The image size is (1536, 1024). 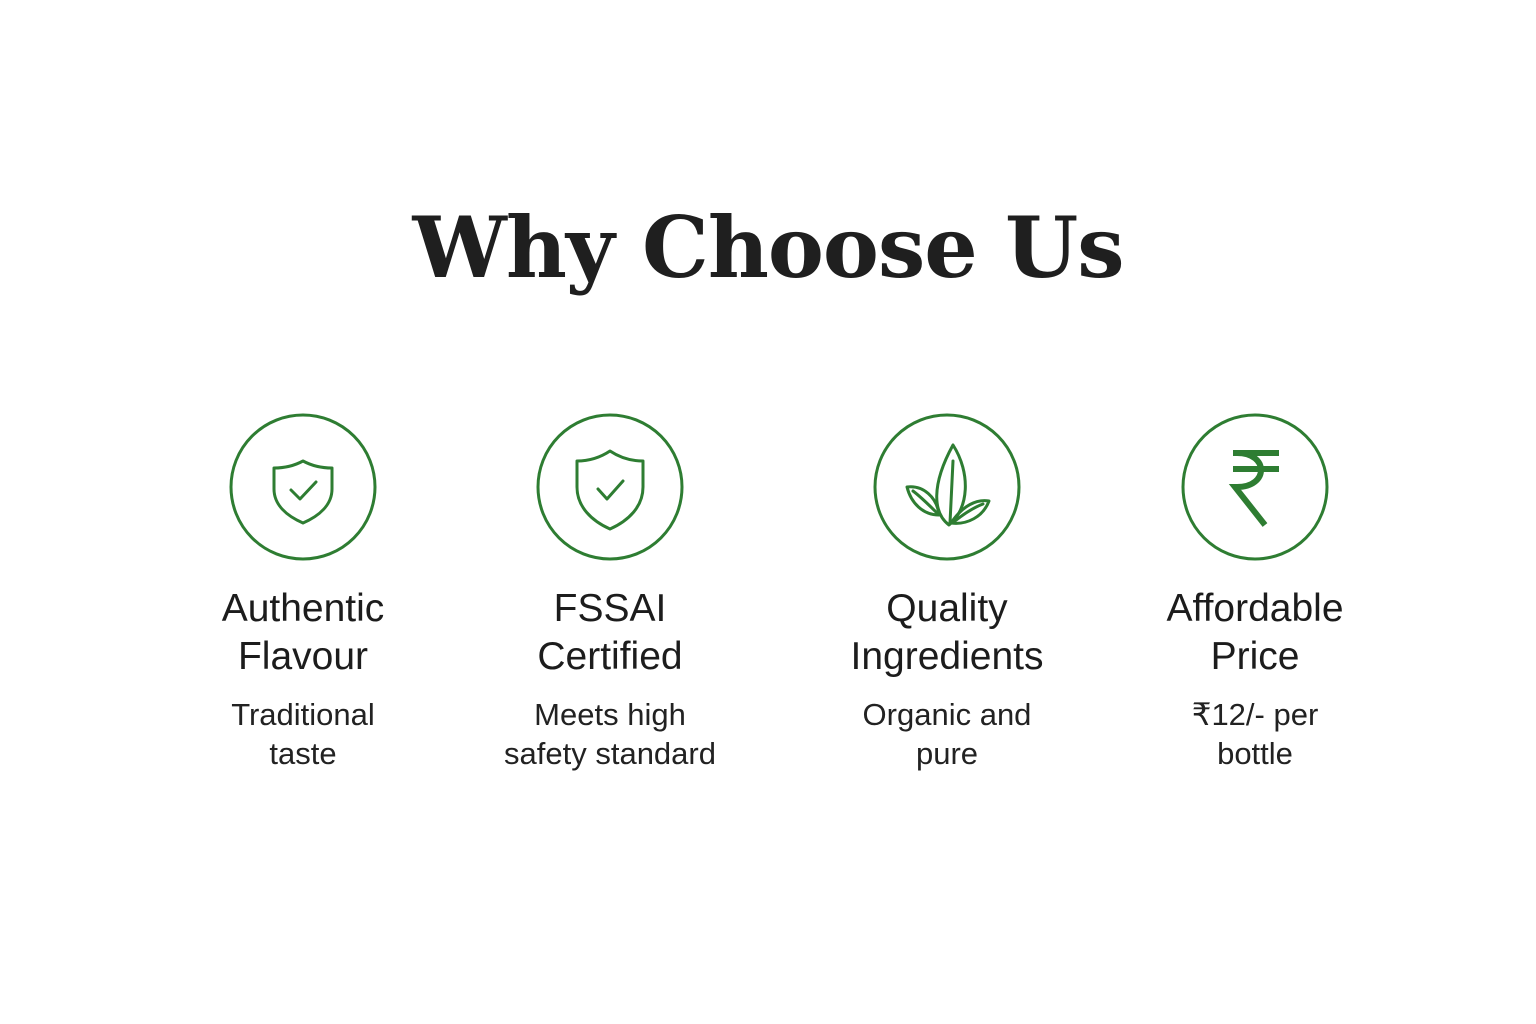 I want to click on feature-title: Quality Ingredients, so click(x=947, y=632).